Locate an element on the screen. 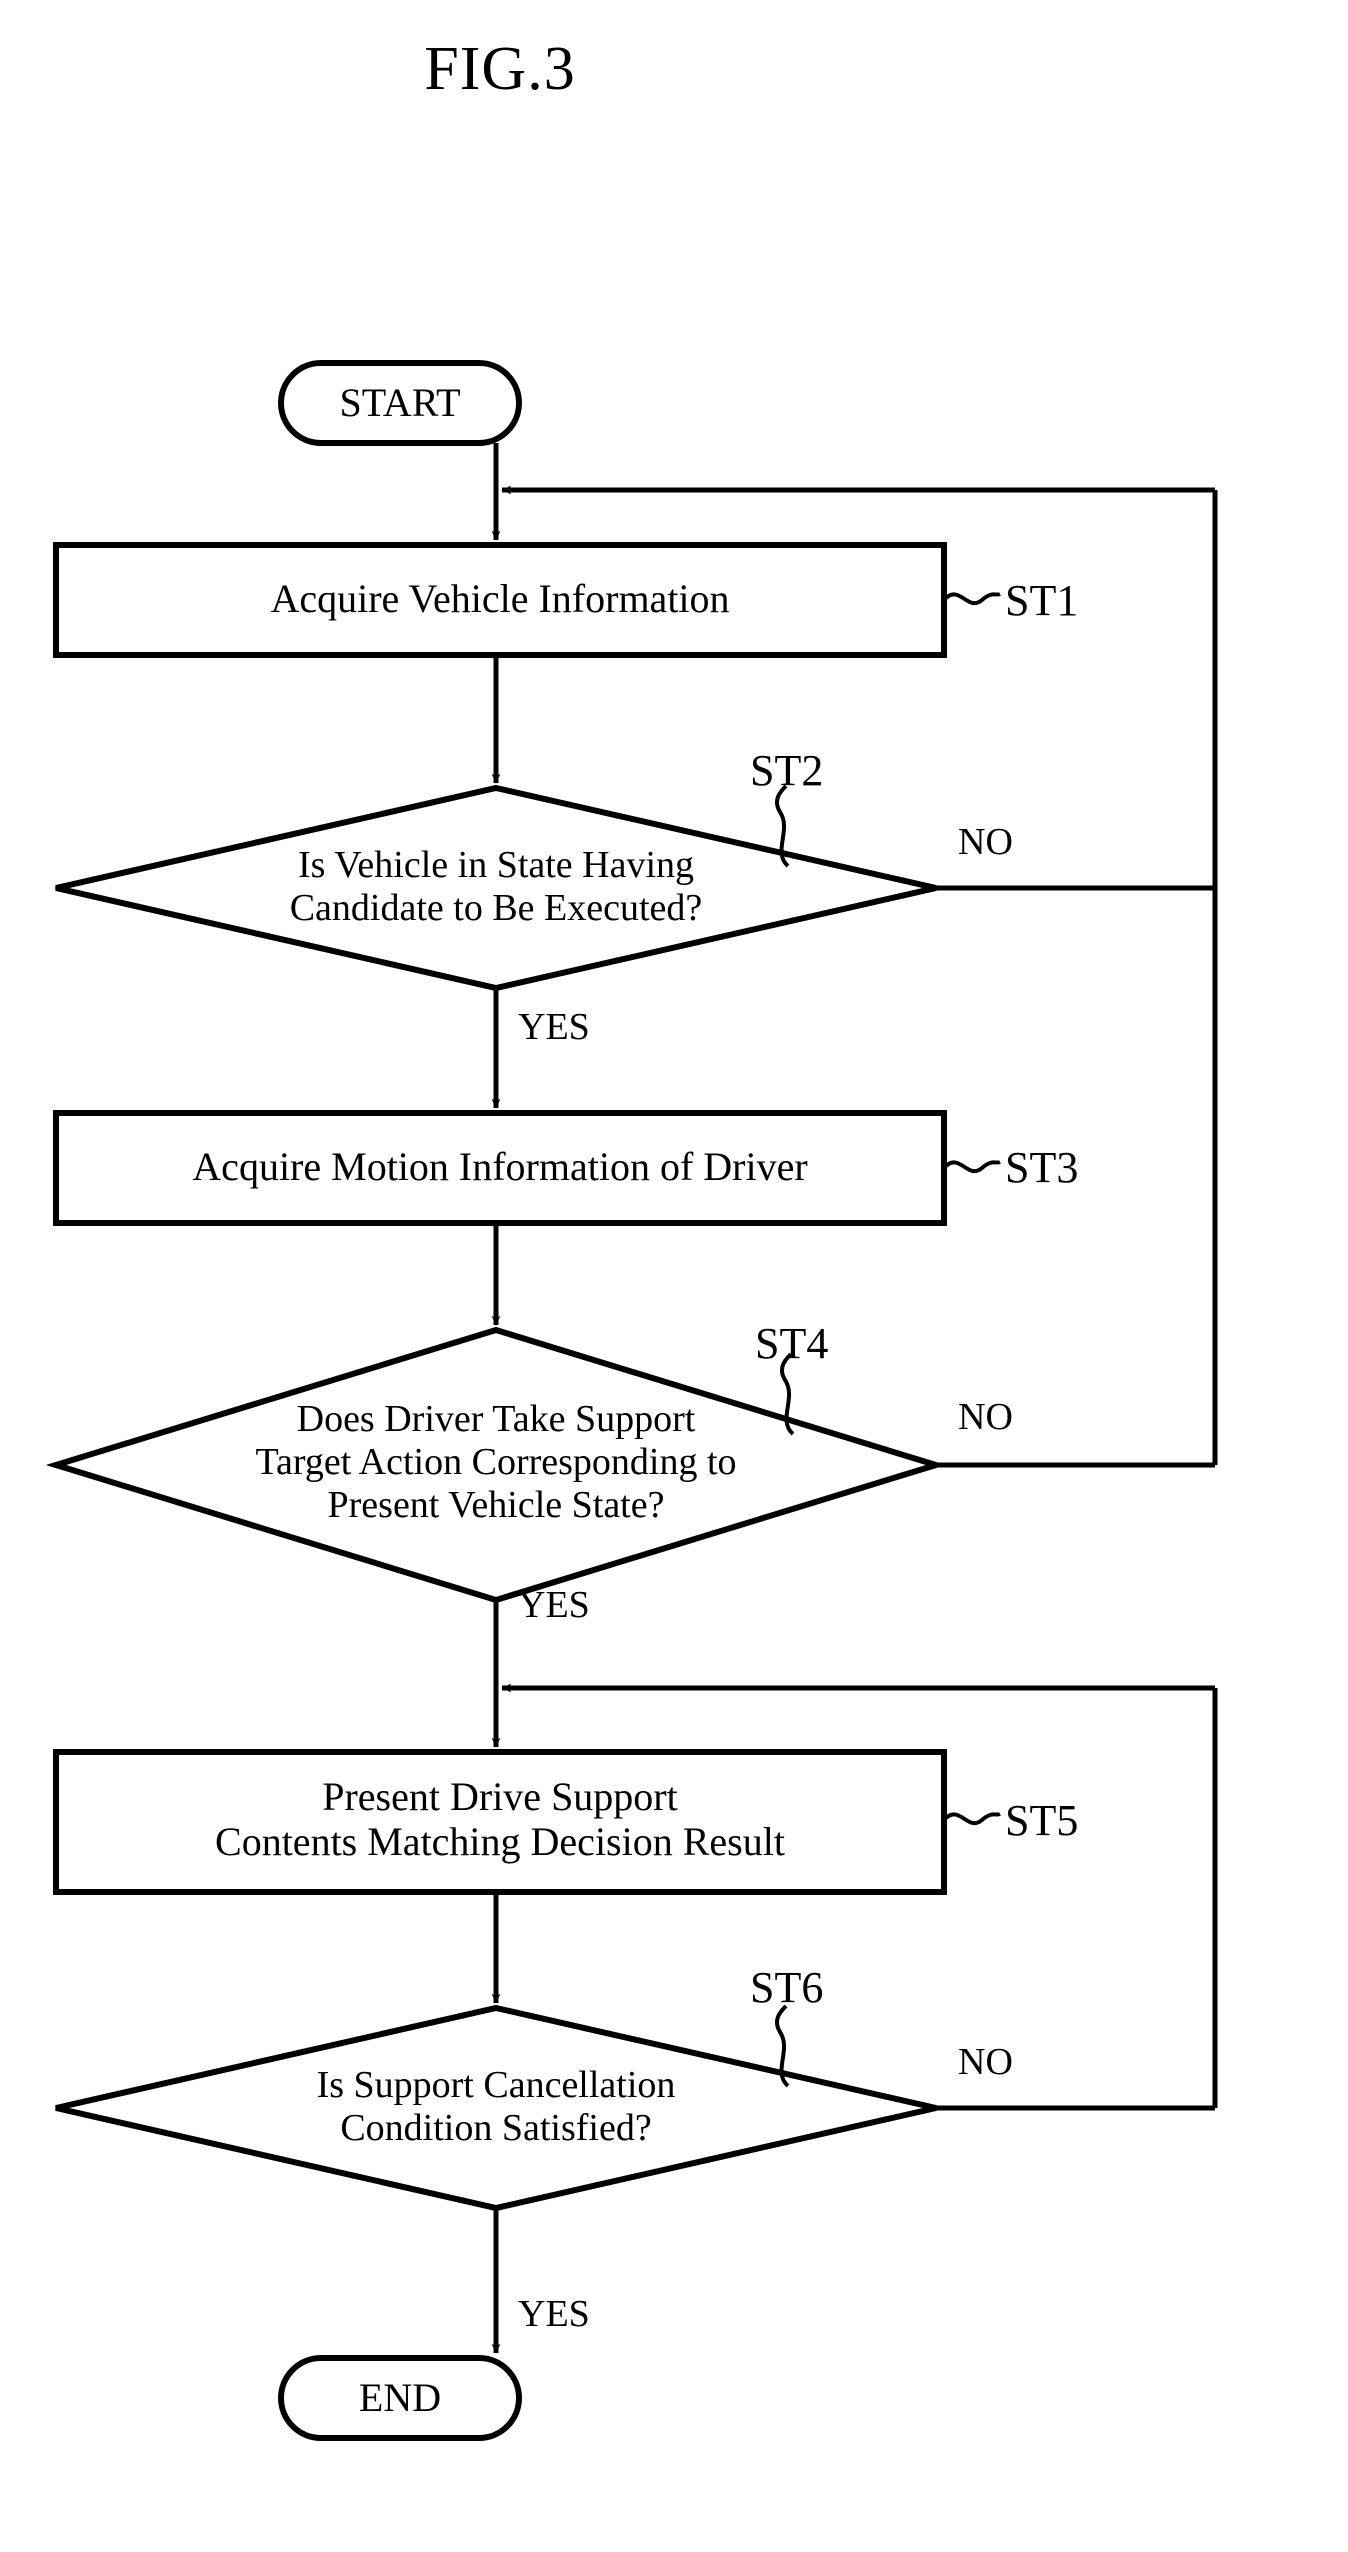  step-label-st2: ST2 is located at coordinates (787, 770).